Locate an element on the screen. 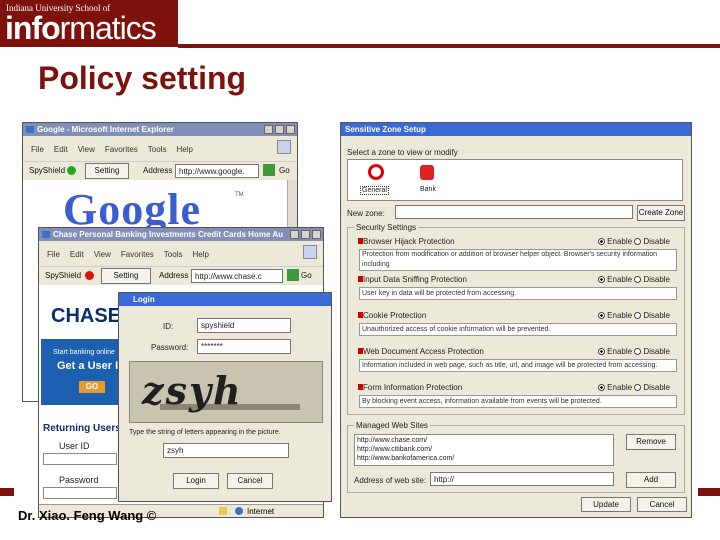  banner-line1: Start banking online is located at coordinates (84, 352).